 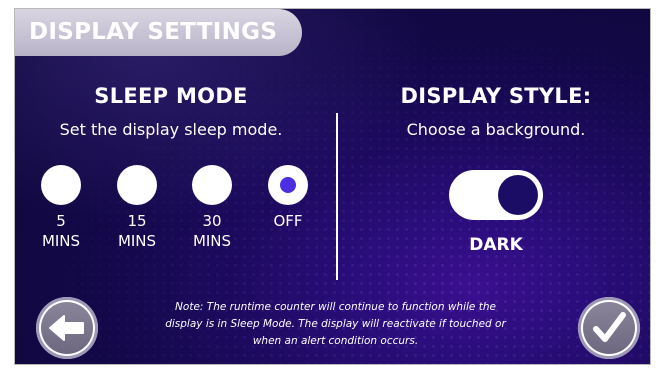 I want to click on page-title: DISPLAY SETTINGS, so click(x=153, y=32).